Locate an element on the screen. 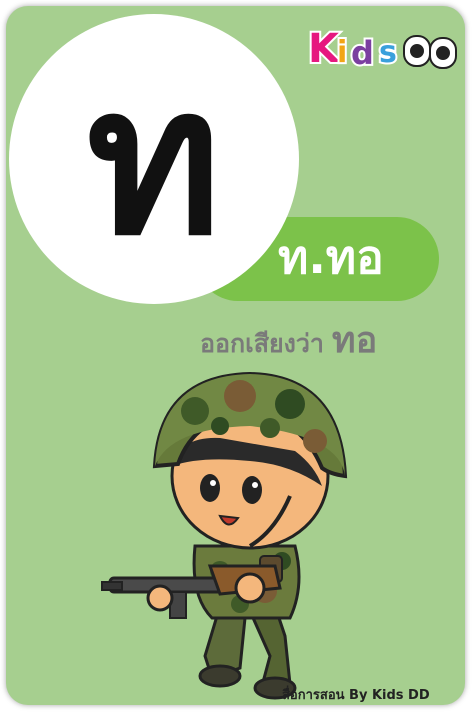 The height and width of the screenshot is (713, 473). kids-dd-logo: K i d s is located at coordinates (381, 49).